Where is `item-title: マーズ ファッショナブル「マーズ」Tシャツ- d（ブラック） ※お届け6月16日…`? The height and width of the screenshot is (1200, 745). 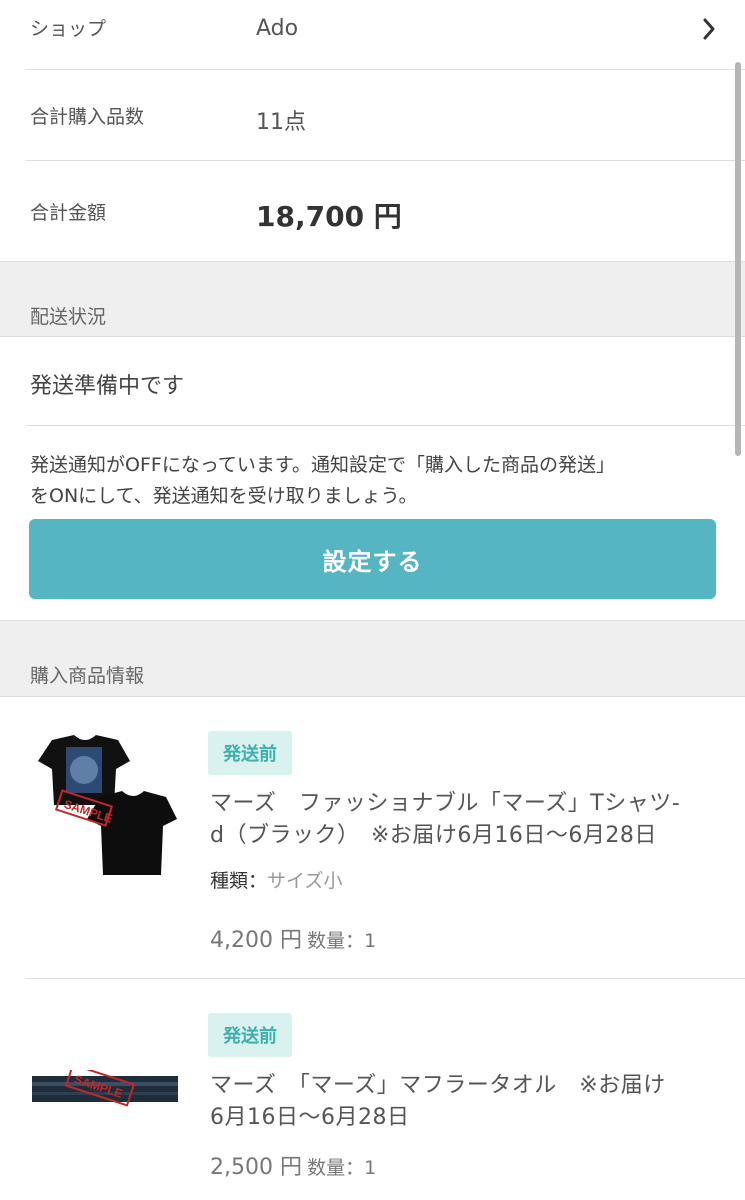 item-title: マーズ ファッショナブル「マーズ」Tシャツ- d（ブラック） ※お届け6月16日… is located at coordinates (445, 820).